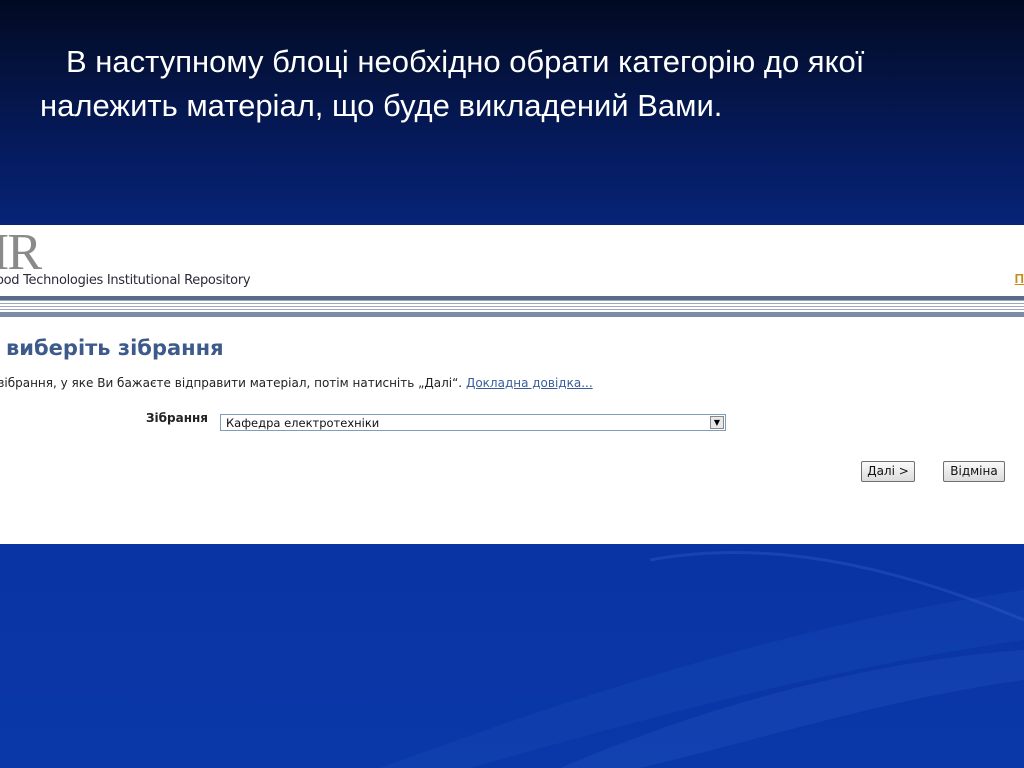  What do you see at coordinates (512, 306) in the screenshot?
I see `header-stripes` at bounding box center [512, 306].